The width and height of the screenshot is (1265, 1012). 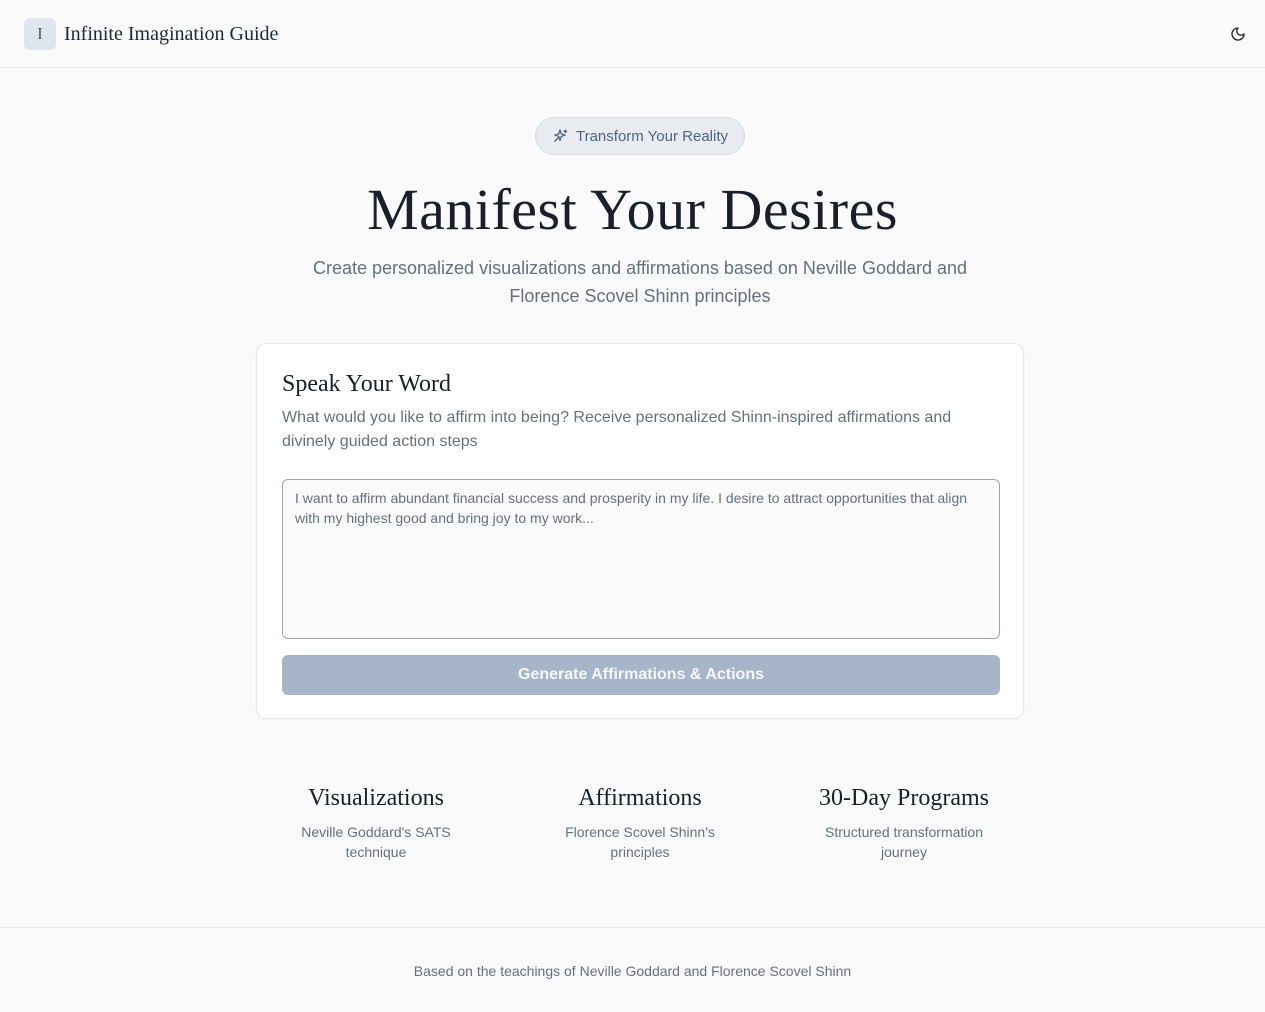 What do you see at coordinates (40, 34) in the screenshot?
I see `logo-badge: I` at bounding box center [40, 34].